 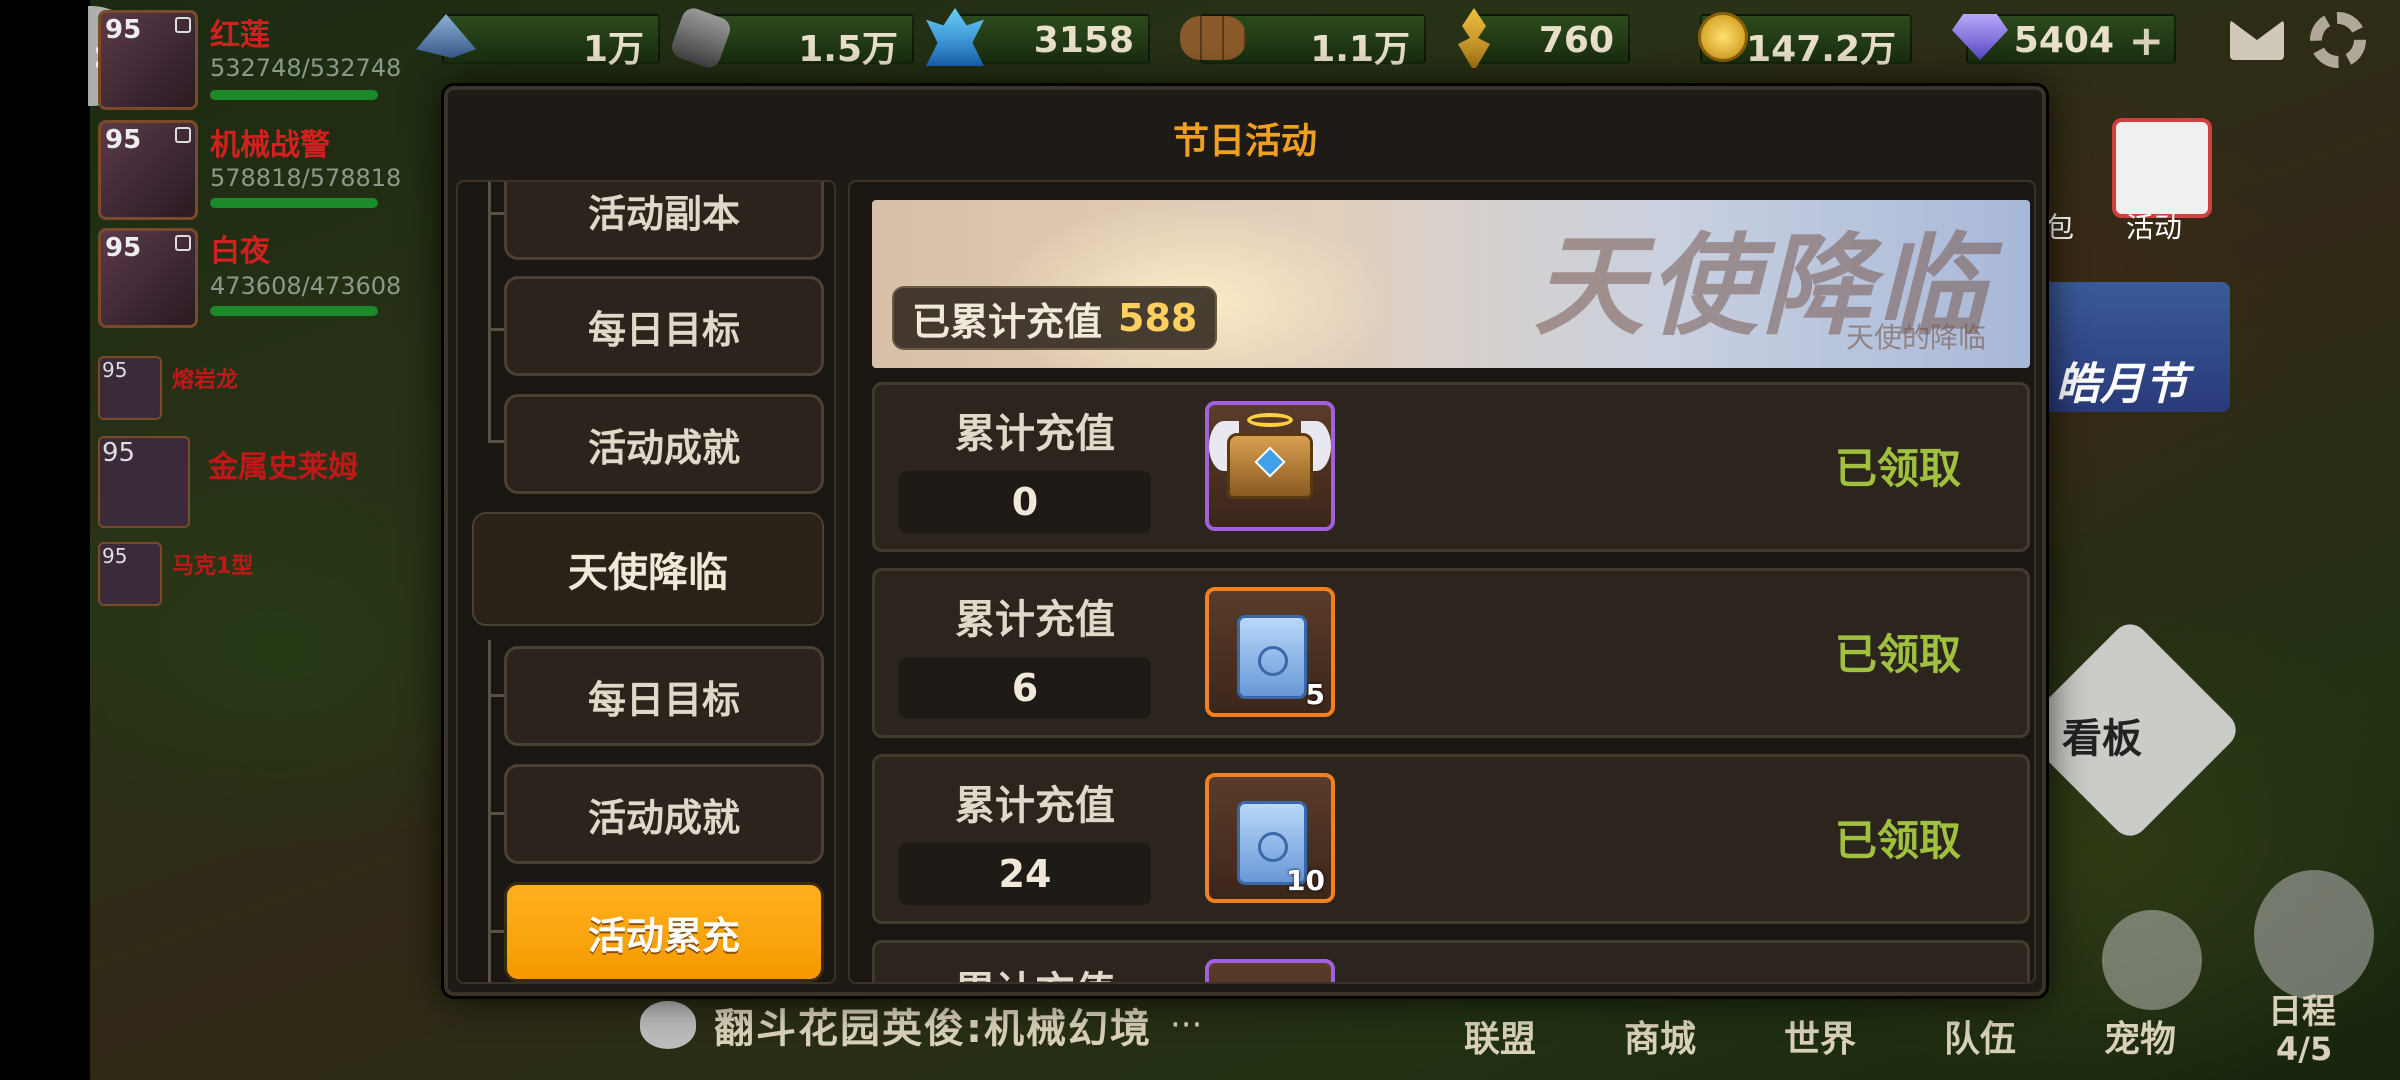 What do you see at coordinates (2102, 739) in the screenshot?
I see `board-label: 看板` at bounding box center [2102, 739].